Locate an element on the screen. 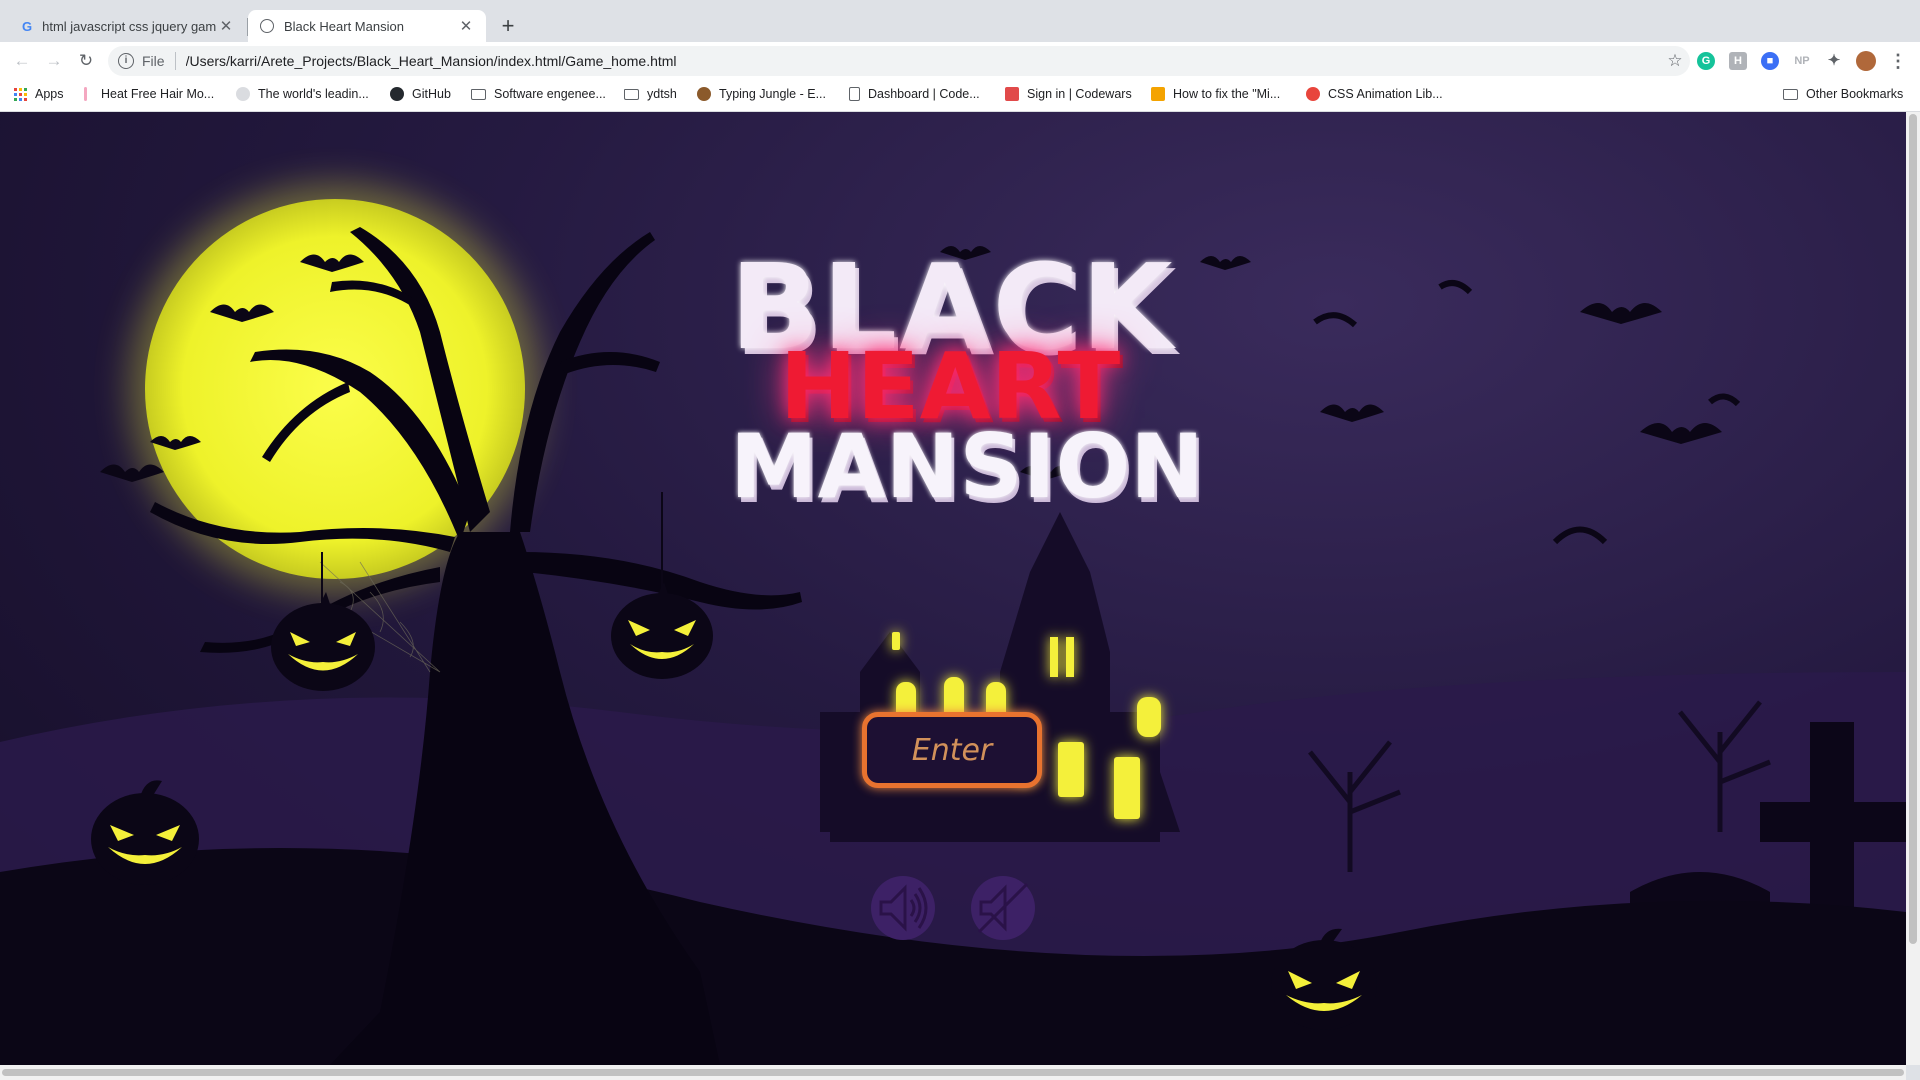 This screenshot has width=1920, height=1080. bookmark-other-bookmarks: Other Bookmarks is located at coordinates (1843, 94).